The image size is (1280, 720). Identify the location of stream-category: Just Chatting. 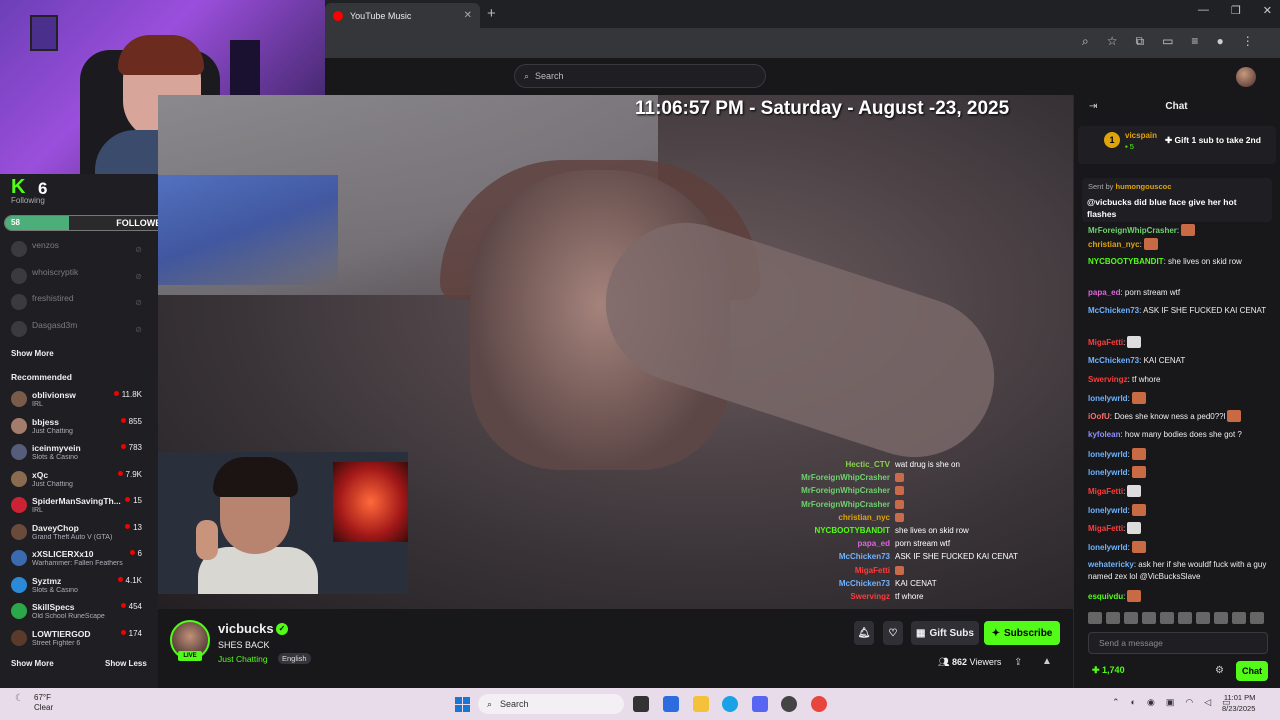
(243, 659).